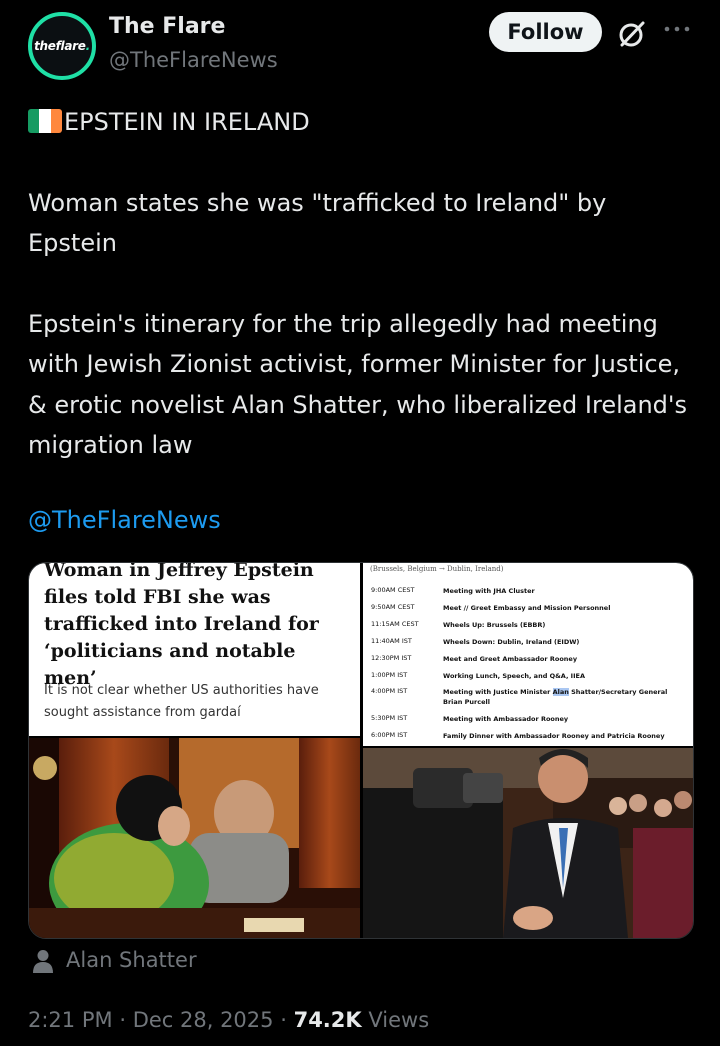  What do you see at coordinates (43, 961) in the screenshot?
I see `person-icon` at bounding box center [43, 961].